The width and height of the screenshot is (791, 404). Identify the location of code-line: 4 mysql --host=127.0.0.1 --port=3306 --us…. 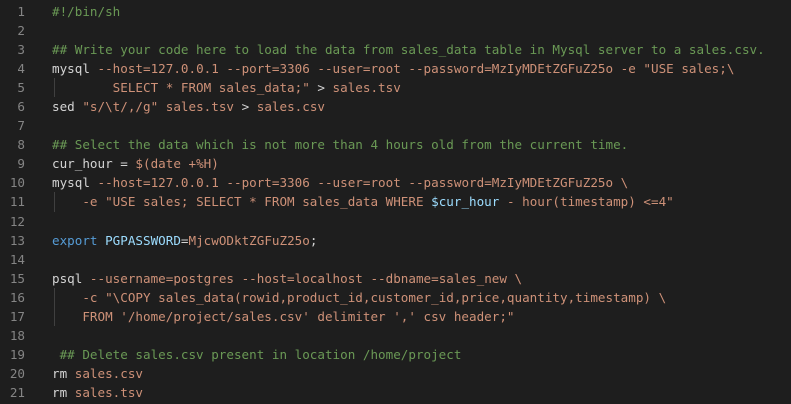
(395, 68).